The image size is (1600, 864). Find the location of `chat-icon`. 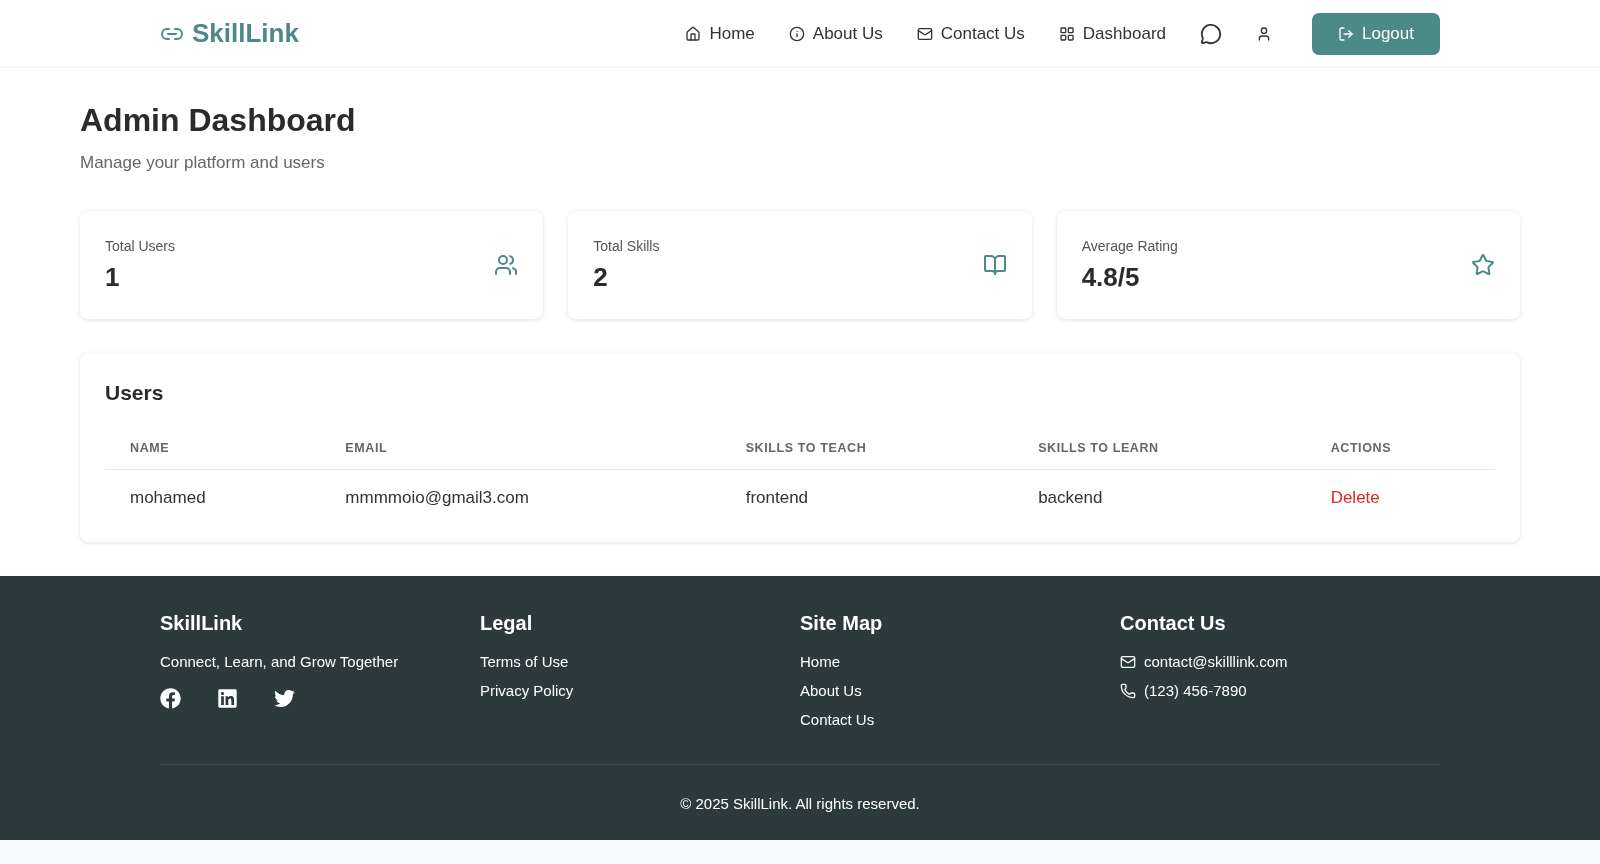

chat-icon is located at coordinates (1211, 33).